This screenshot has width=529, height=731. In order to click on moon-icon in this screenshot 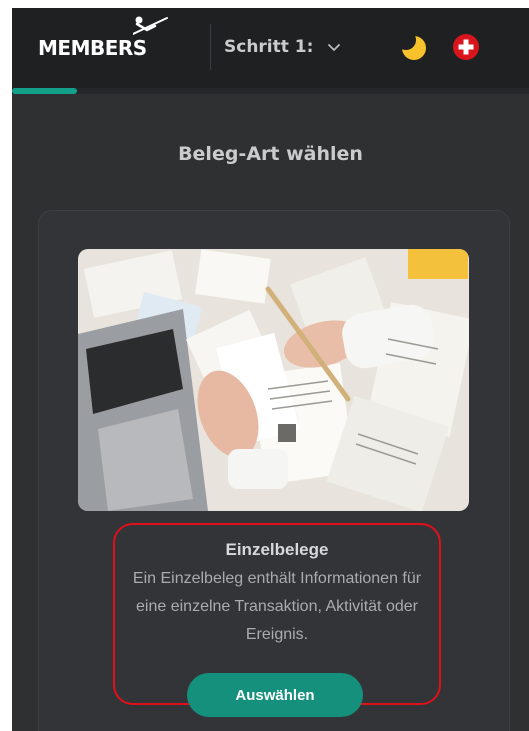, I will do `click(414, 48)`.